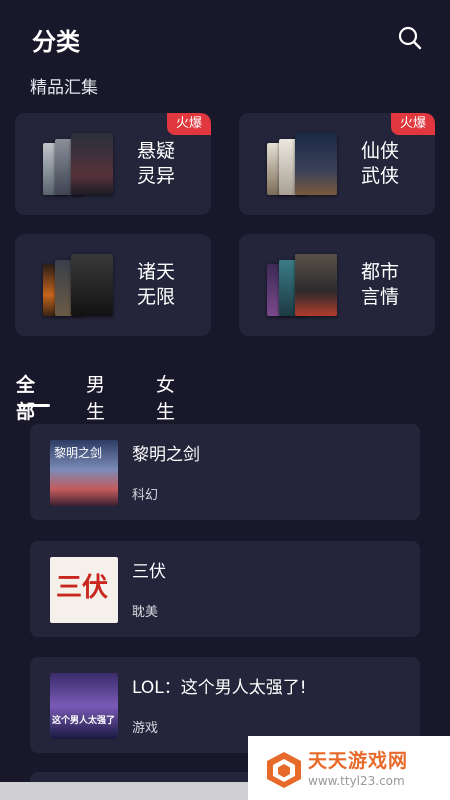  What do you see at coordinates (145, 495) in the screenshot?
I see `book-genre: 科幻` at bounding box center [145, 495].